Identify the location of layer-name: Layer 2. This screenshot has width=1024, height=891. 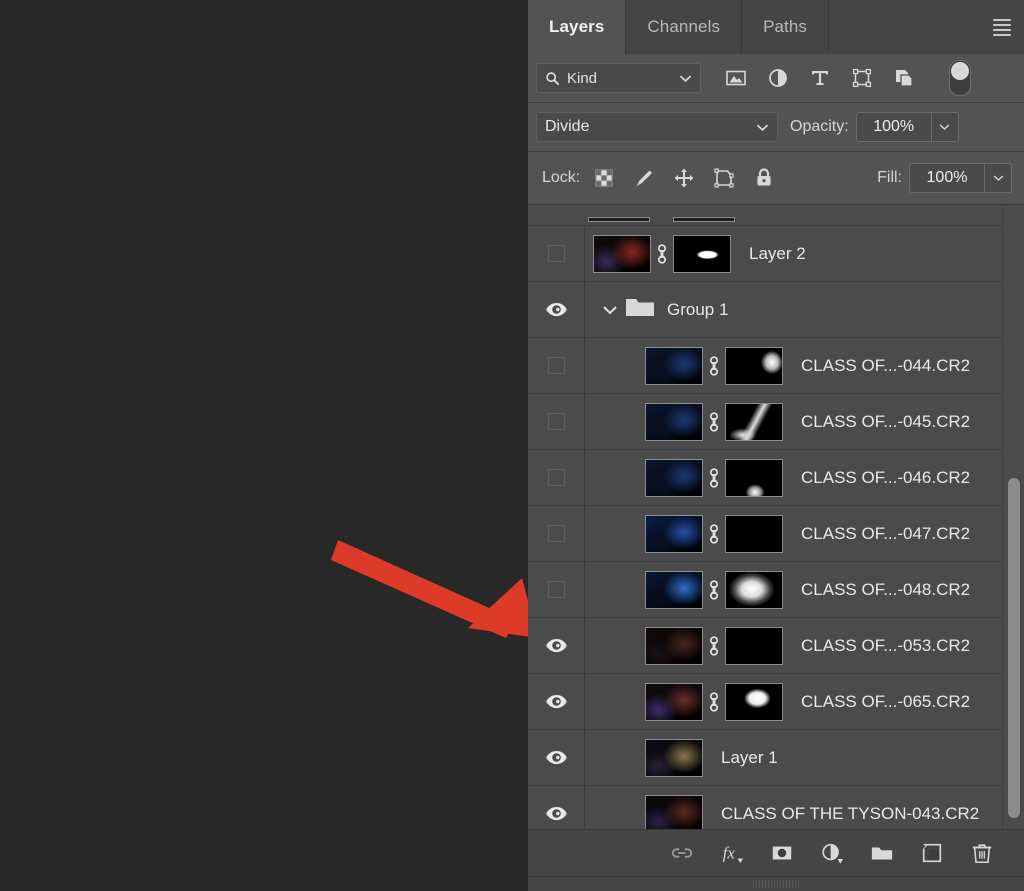
(777, 254).